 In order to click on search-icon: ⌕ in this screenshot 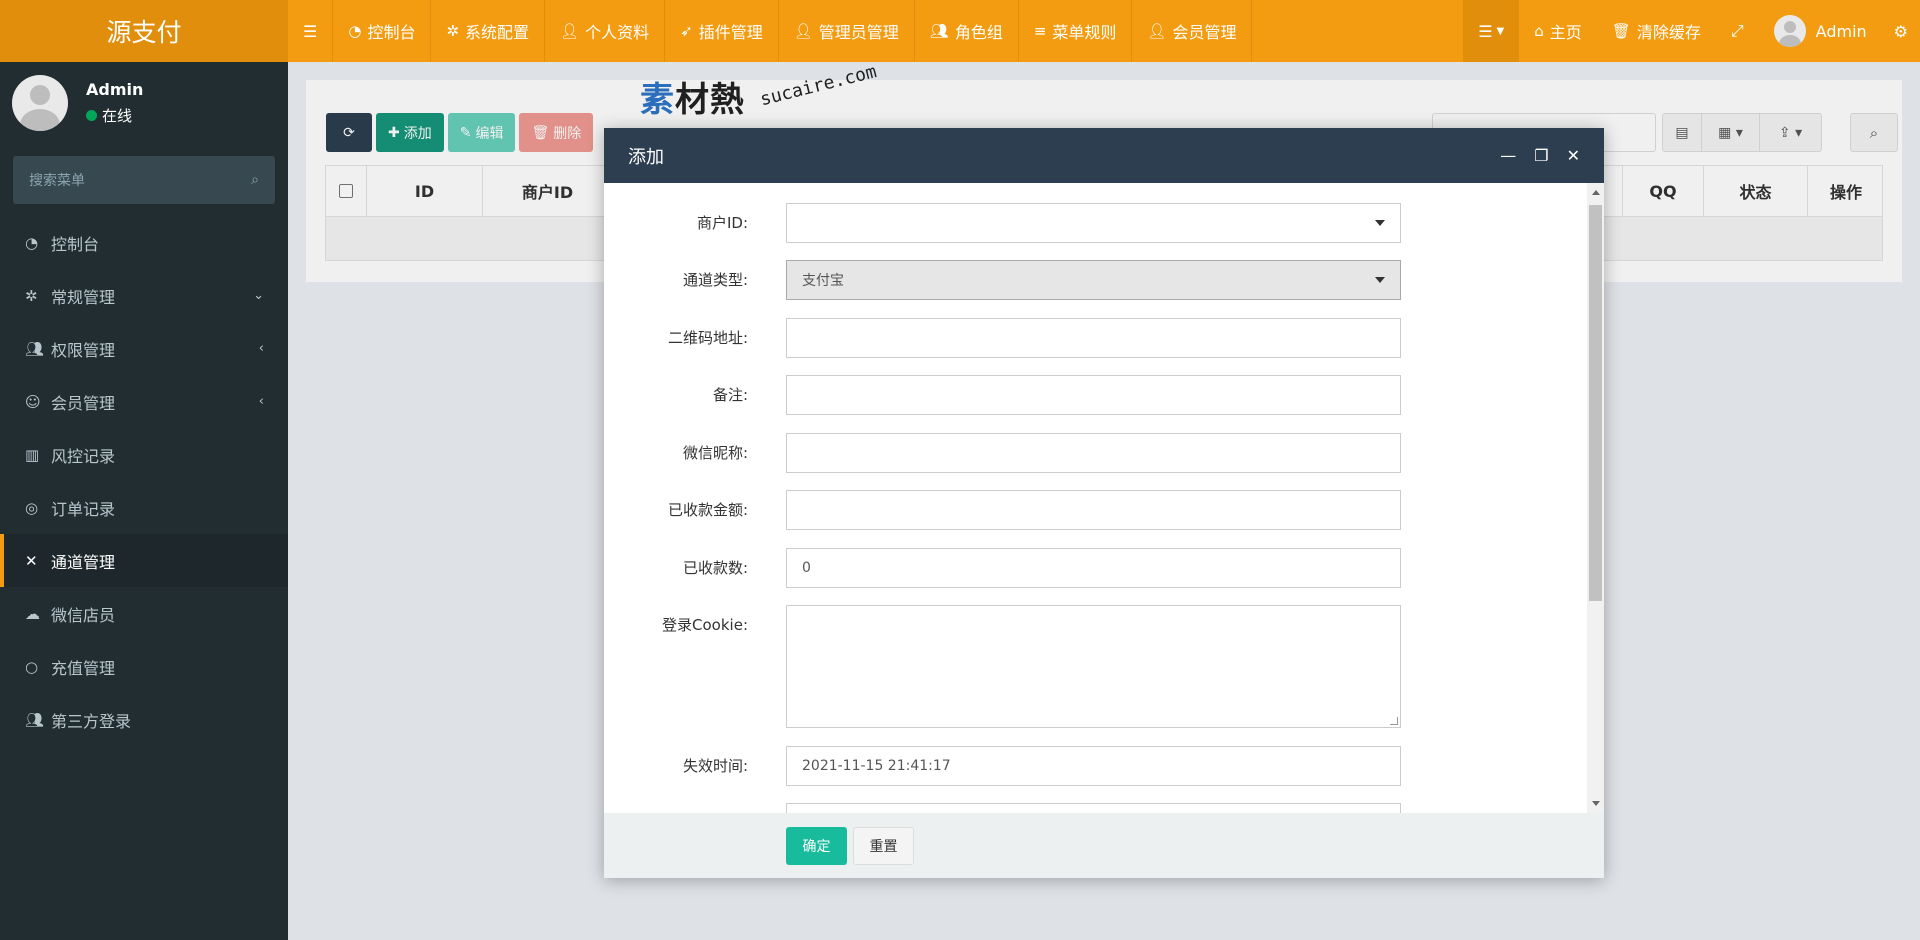, I will do `click(255, 180)`.